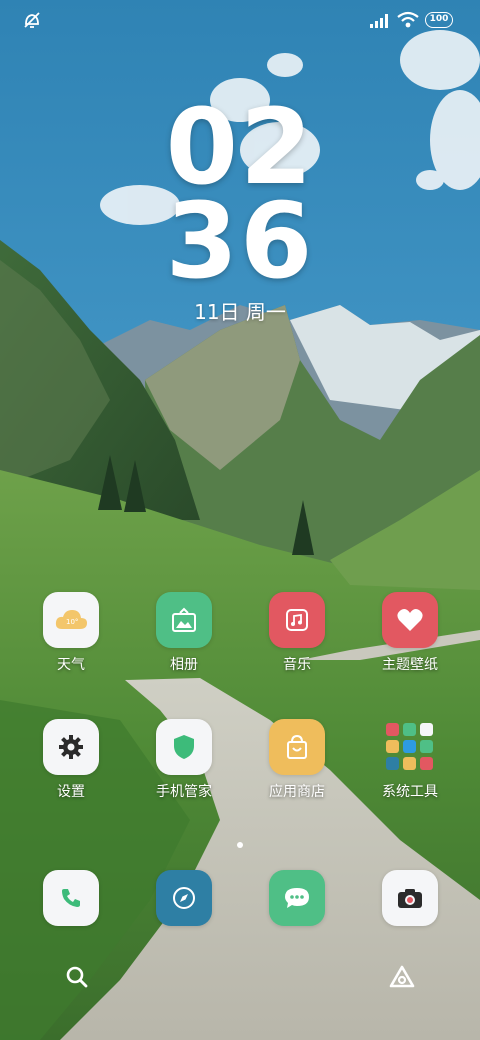 The width and height of the screenshot is (480, 1040). I want to click on app-label: 应用商店, so click(297, 792).